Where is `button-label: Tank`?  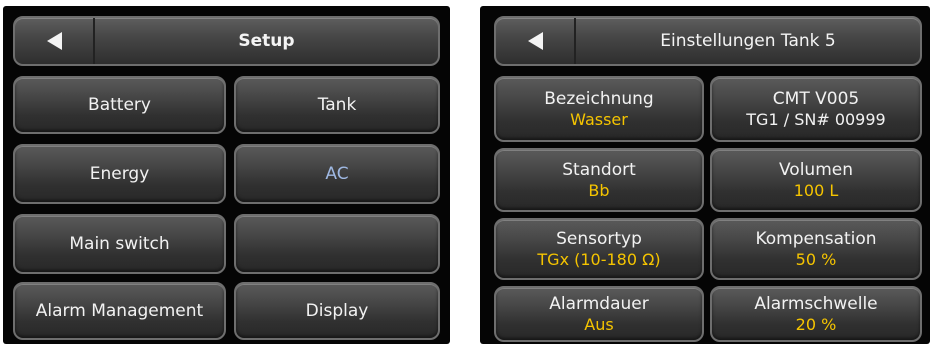
button-label: Tank is located at coordinates (337, 105).